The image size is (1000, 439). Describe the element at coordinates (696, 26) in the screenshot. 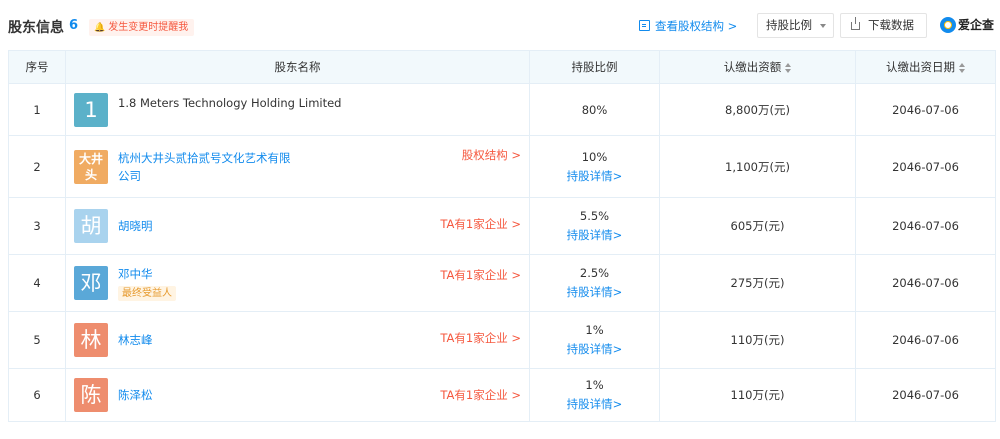

I see `view-structure-label: 查看股权结构 >` at that location.